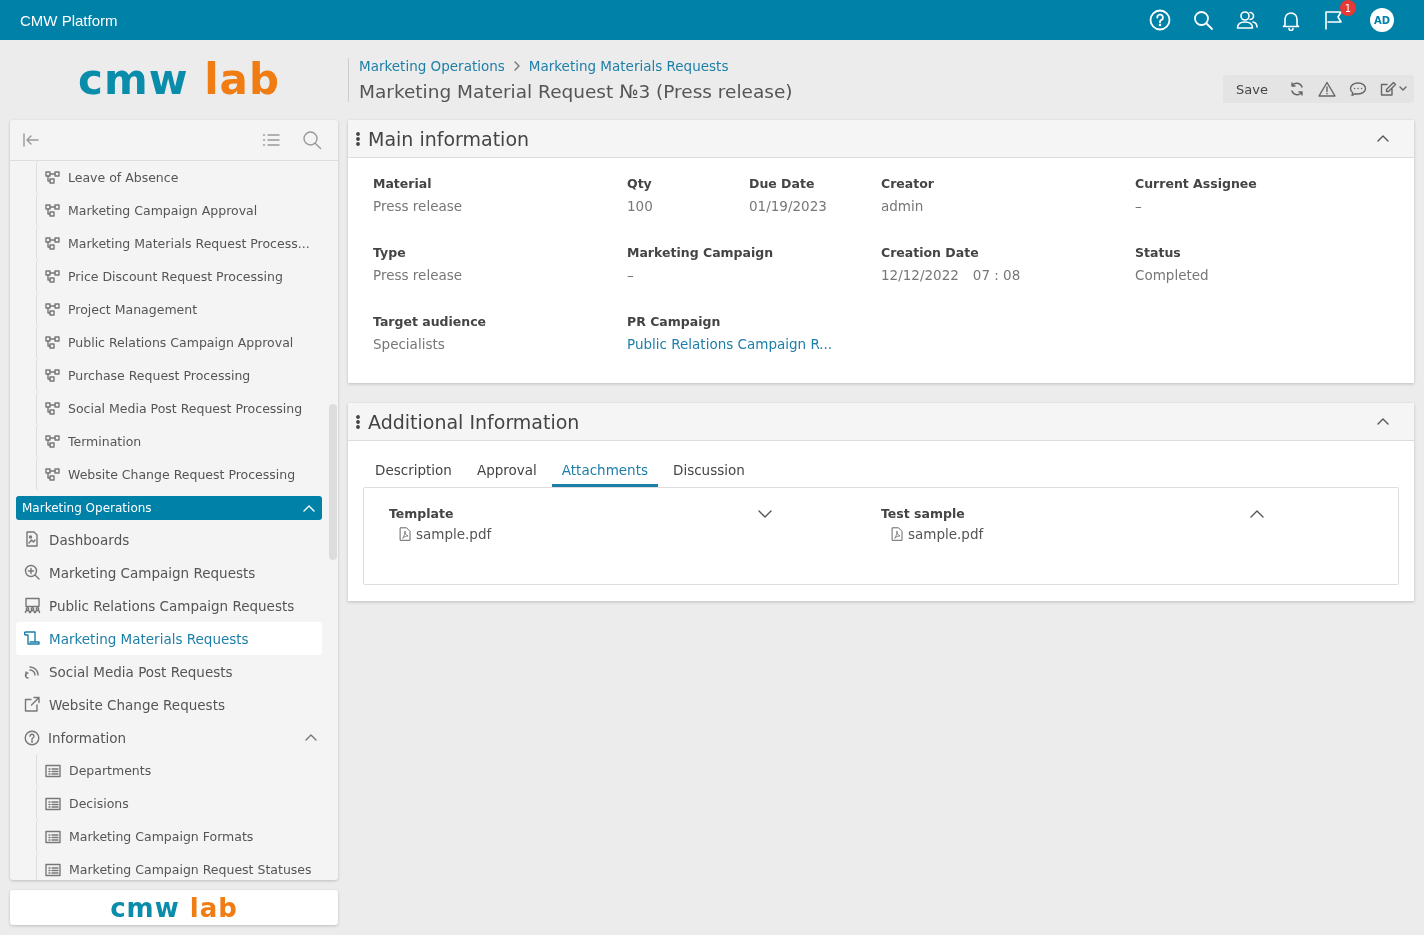 Image resolution: width=1424 pixels, height=935 pixels. What do you see at coordinates (920, 275) in the screenshot?
I see `field-value: 12/12/2022` at bounding box center [920, 275].